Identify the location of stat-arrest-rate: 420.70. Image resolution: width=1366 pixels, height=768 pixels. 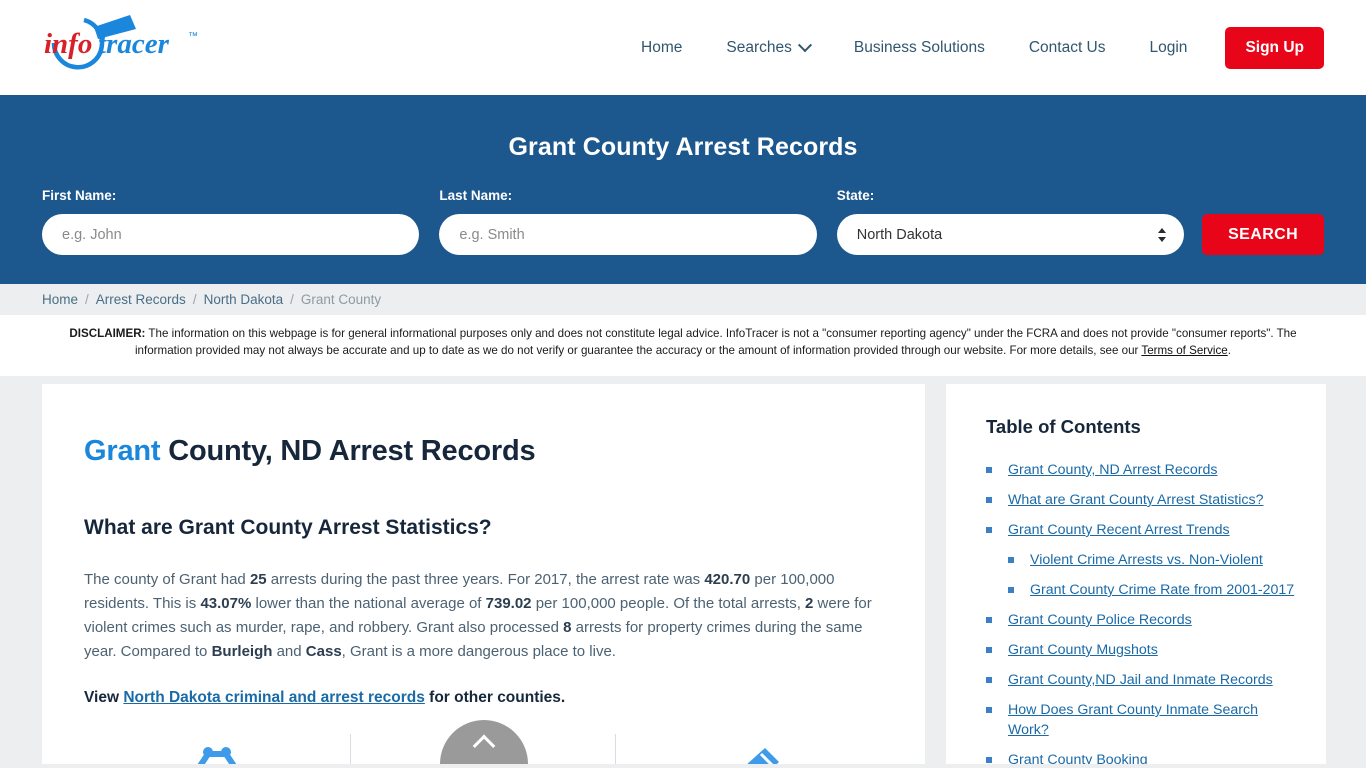
(727, 579).